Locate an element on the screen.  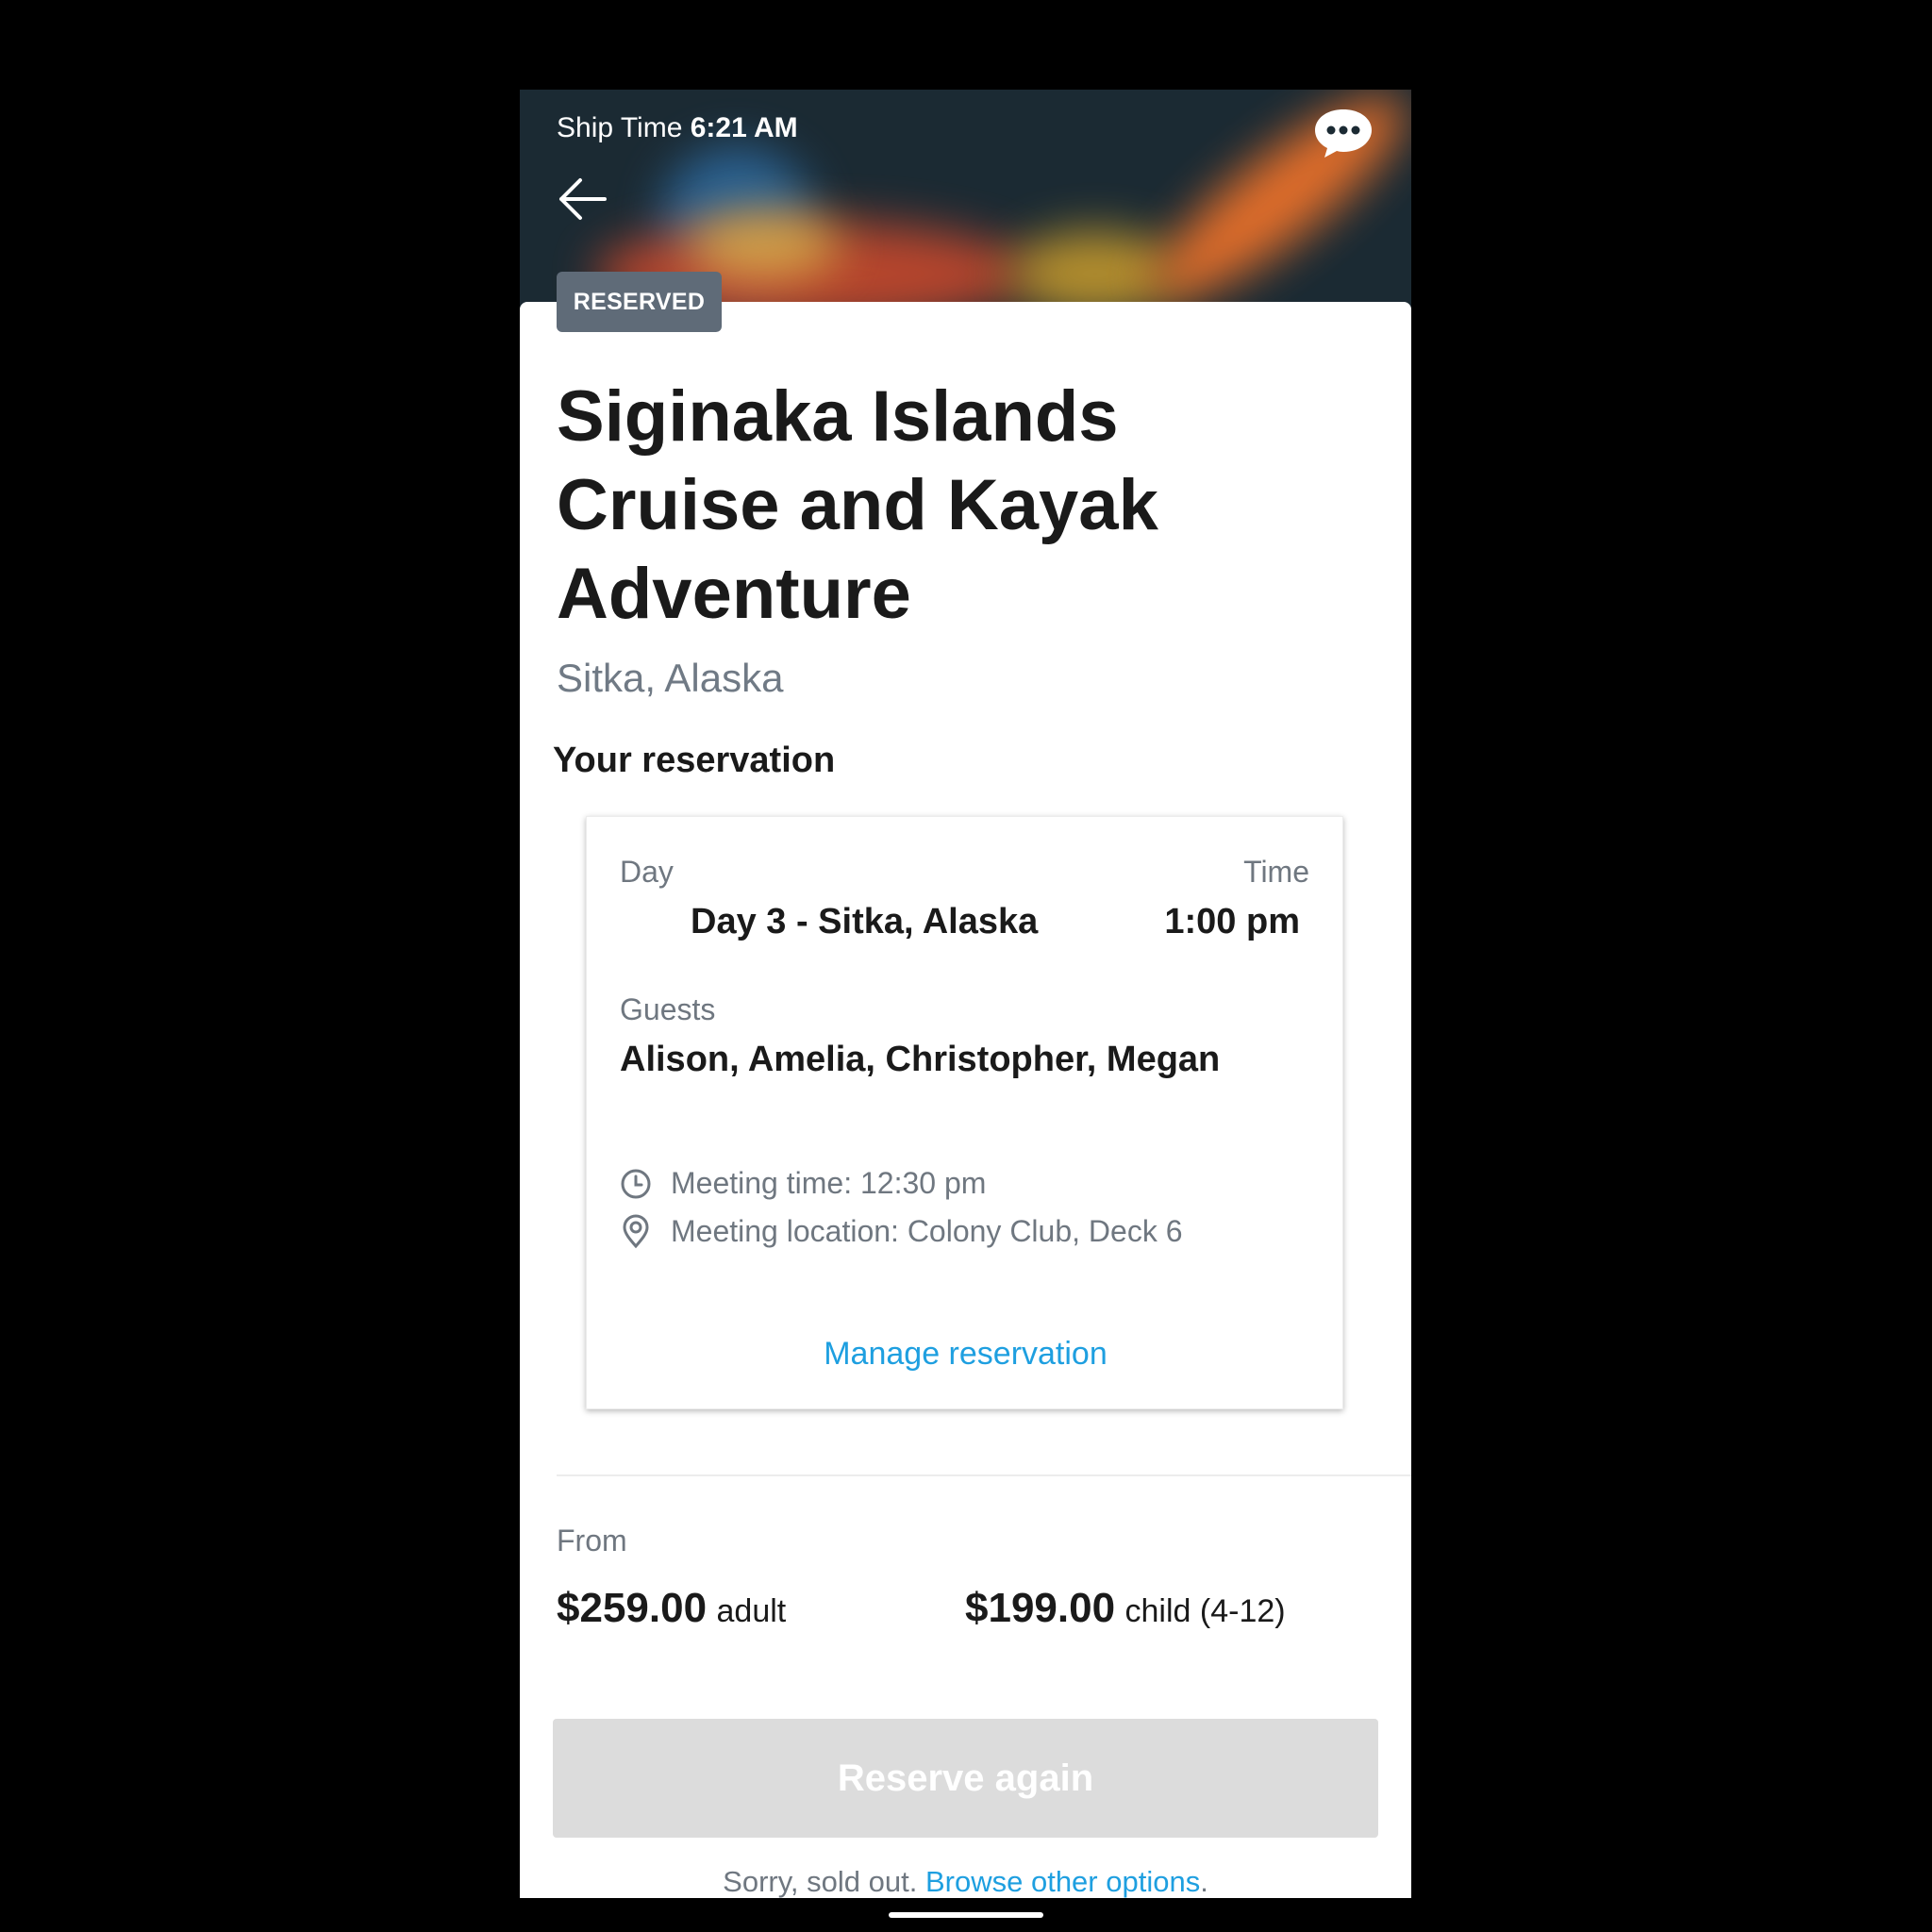
reservation-heading: Your reservation is located at coordinates (694, 761).